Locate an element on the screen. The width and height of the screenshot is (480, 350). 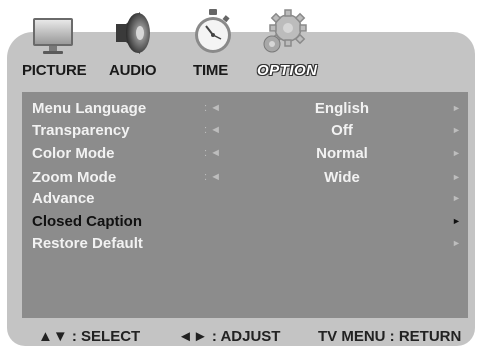
menu-item-zoom-mode: Zoom Mode : ◄ Wide ► is located at coordinates (245, 178).